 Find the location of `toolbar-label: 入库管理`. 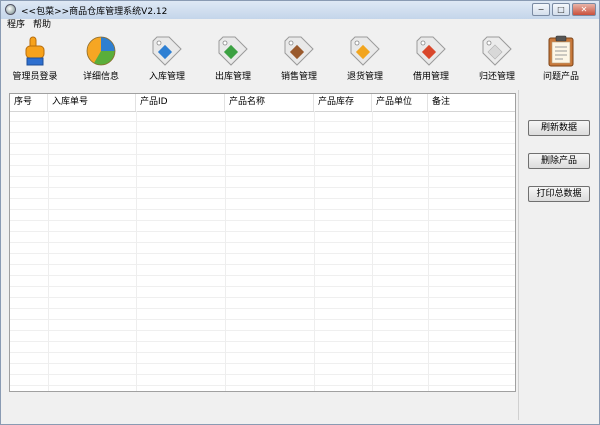

toolbar-label: 入库管理 is located at coordinates (166, 77).